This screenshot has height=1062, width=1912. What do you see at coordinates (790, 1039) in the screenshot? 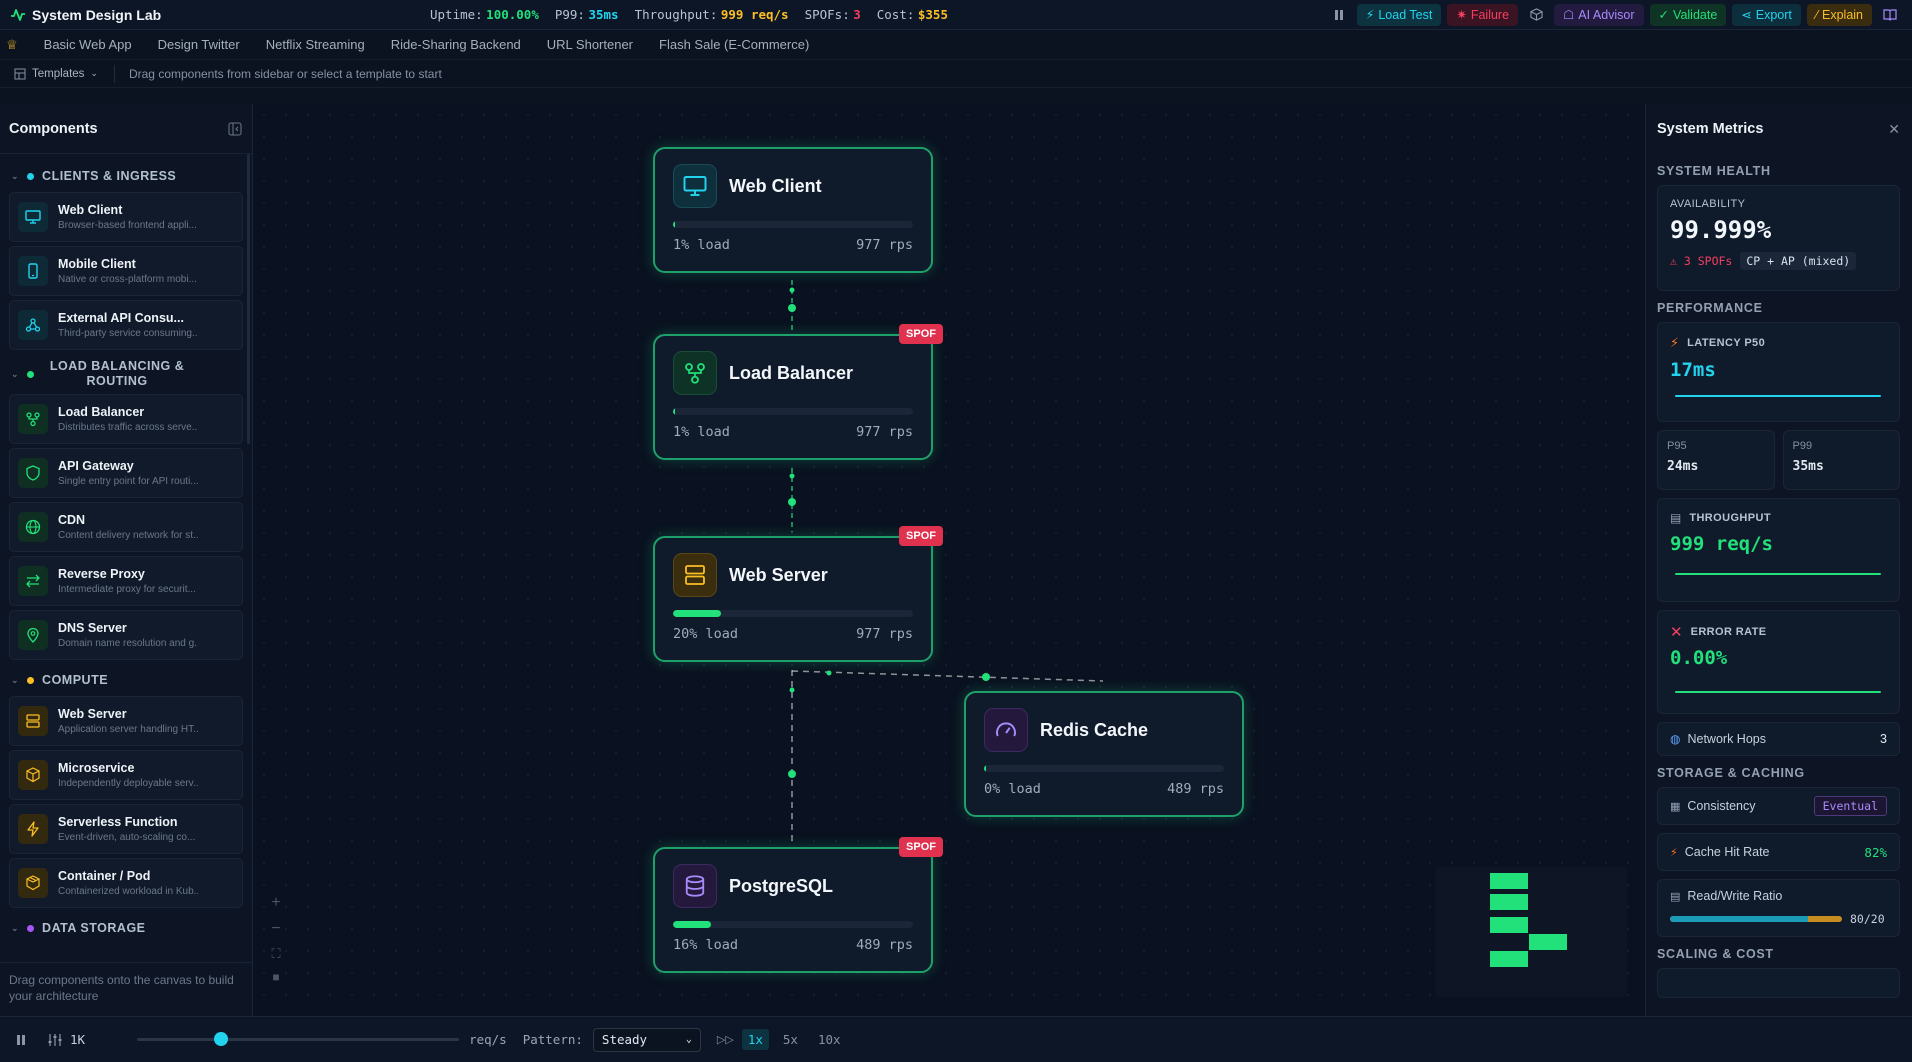
I see `speed-5x: 5x` at bounding box center [790, 1039].